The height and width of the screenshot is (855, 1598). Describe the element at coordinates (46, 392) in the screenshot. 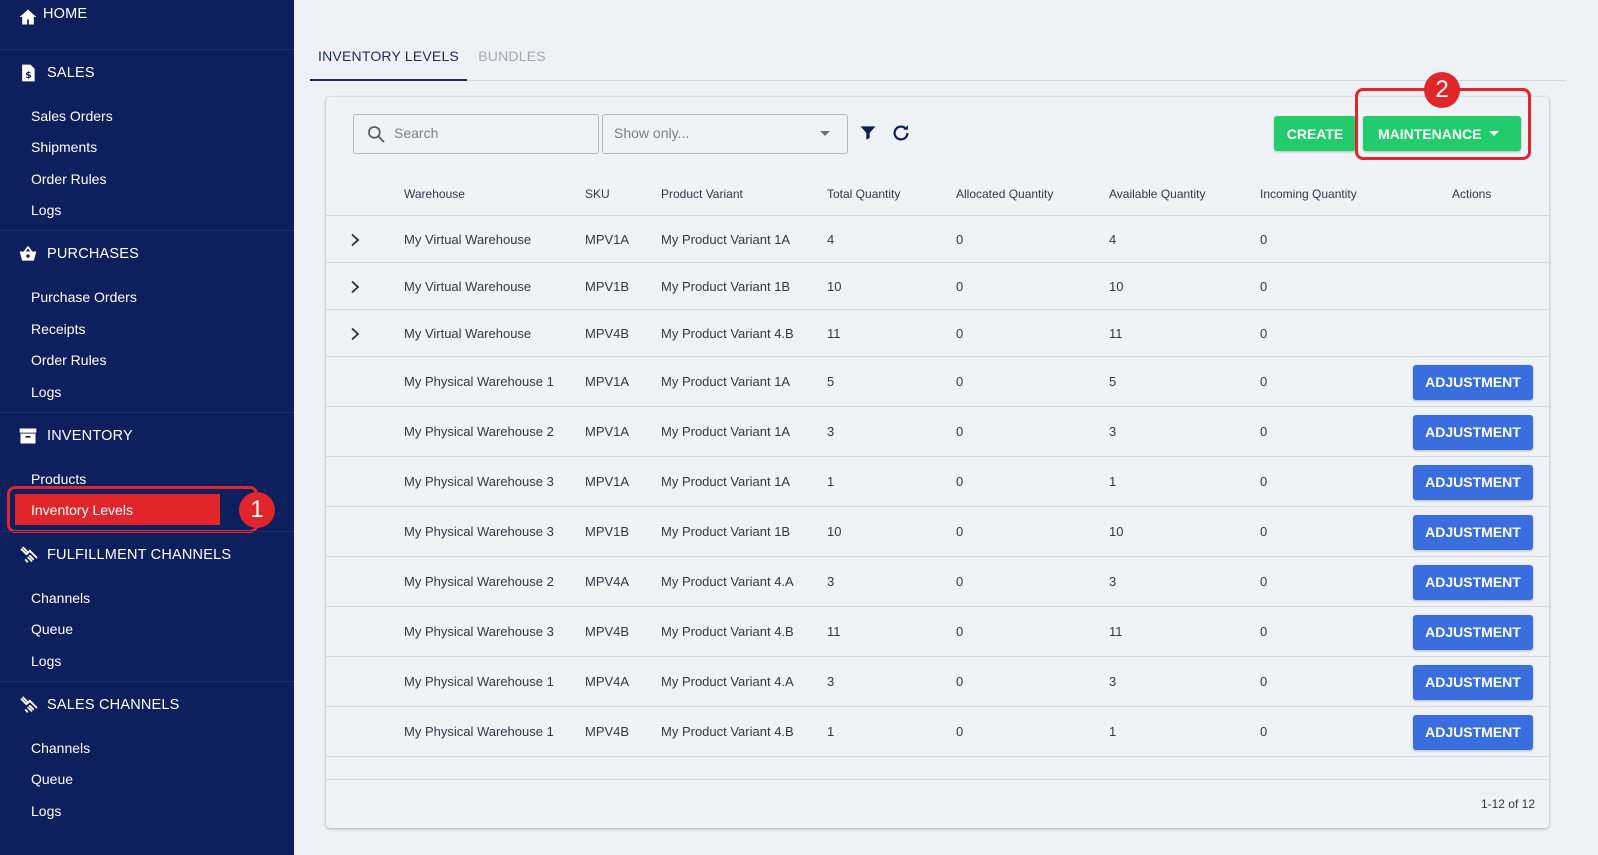

I see `sidebar-item-purchase-logs: Logs` at that location.